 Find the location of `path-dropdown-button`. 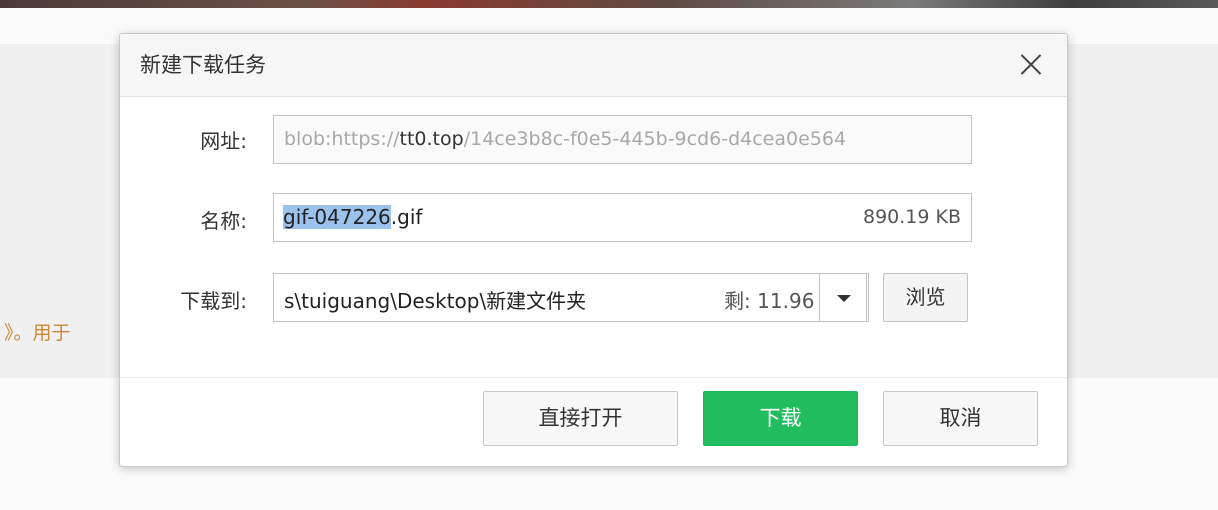

path-dropdown-button is located at coordinates (843, 297).